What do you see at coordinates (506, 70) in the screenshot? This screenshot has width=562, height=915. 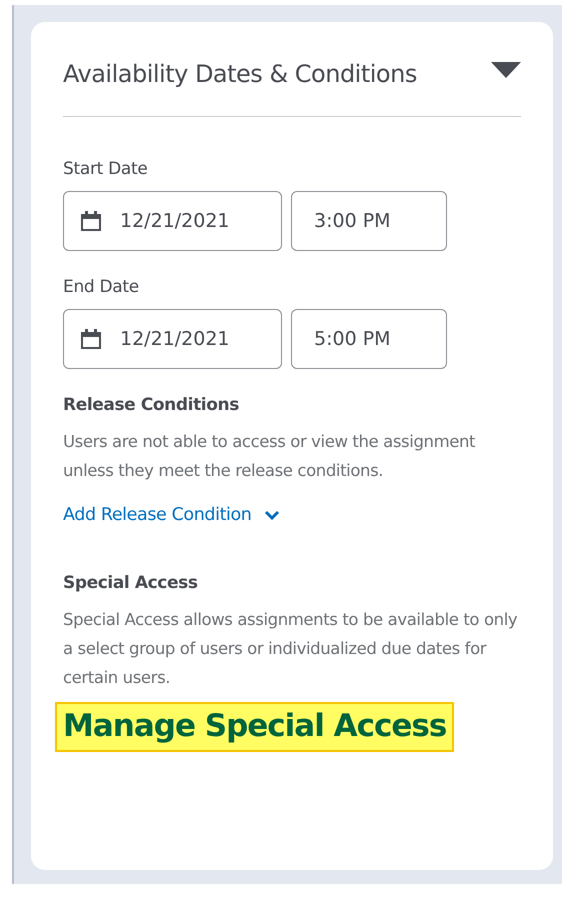 I see `collapse-caret-icon` at bounding box center [506, 70].